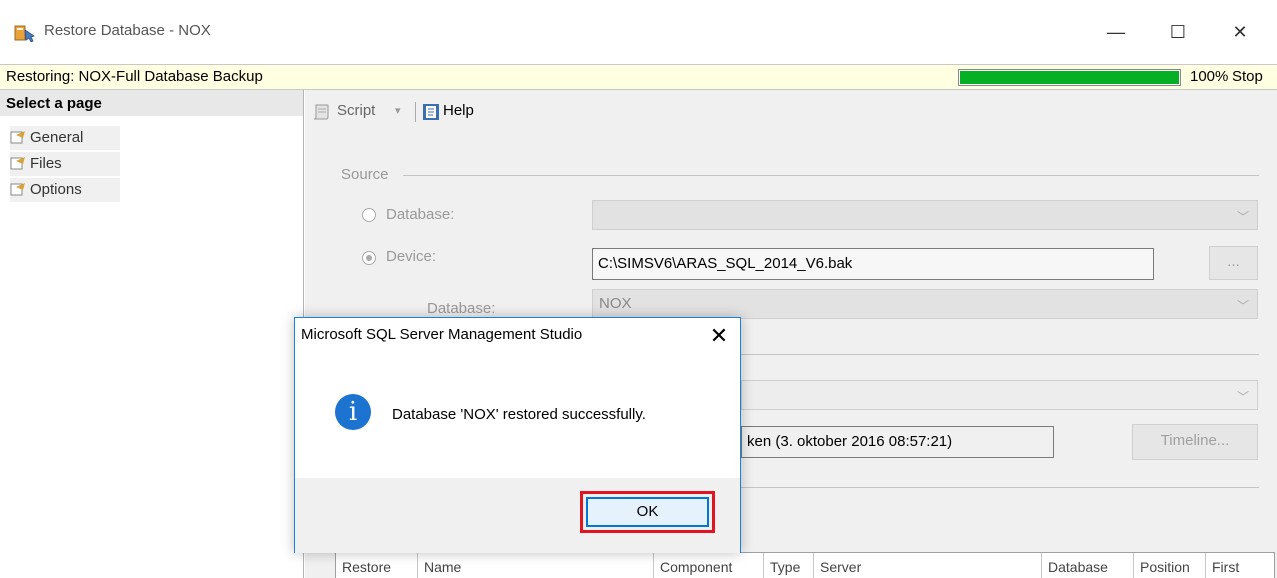 The width and height of the screenshot is (1277, 578). What do you see at coordinates (151, 103) in the screenshot?
I see `select-page-header: Select a page` at bounding box center [151, 103].